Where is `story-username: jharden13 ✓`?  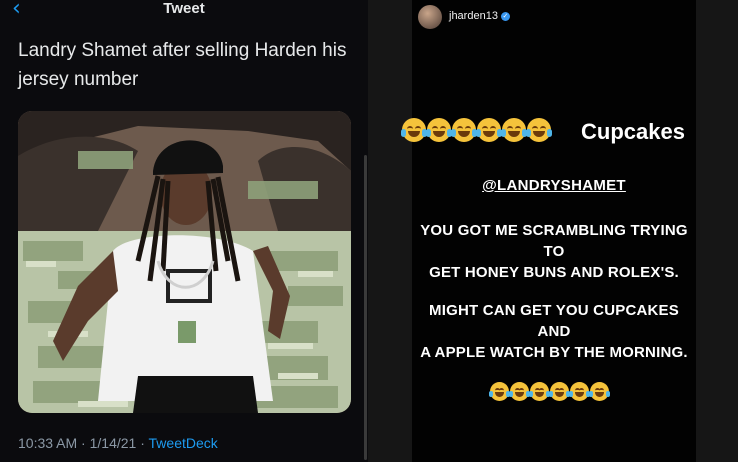
story-username: jharden13 ✓ is located at coordinates (479, 16).